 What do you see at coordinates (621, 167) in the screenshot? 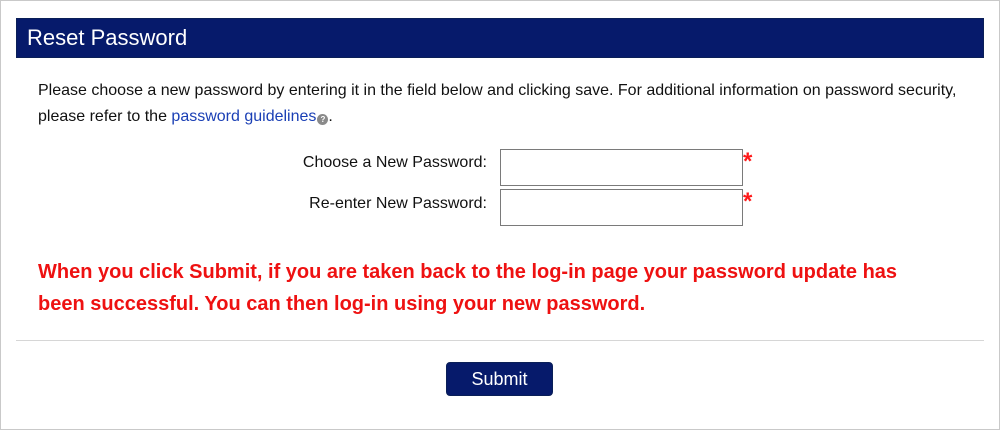
I see `new-password-field` at bounding box center [621, 167].